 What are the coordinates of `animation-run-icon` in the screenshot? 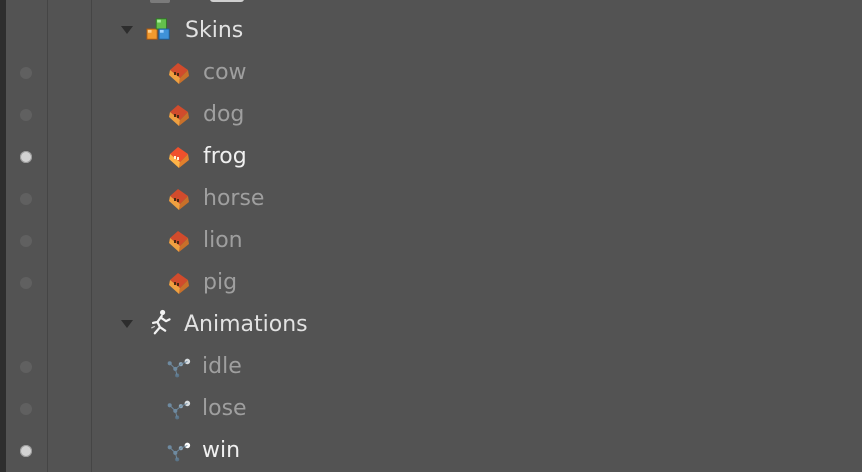 It's located at (161, 322).